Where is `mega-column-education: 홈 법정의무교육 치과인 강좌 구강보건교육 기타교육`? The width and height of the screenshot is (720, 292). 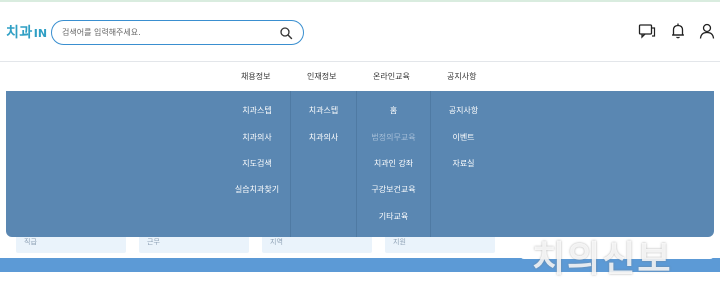 mega-column-education: 홈 법정의무교육 치과인 강좌 구강보건교육 기타교육 is located at coordinates (393, 164).